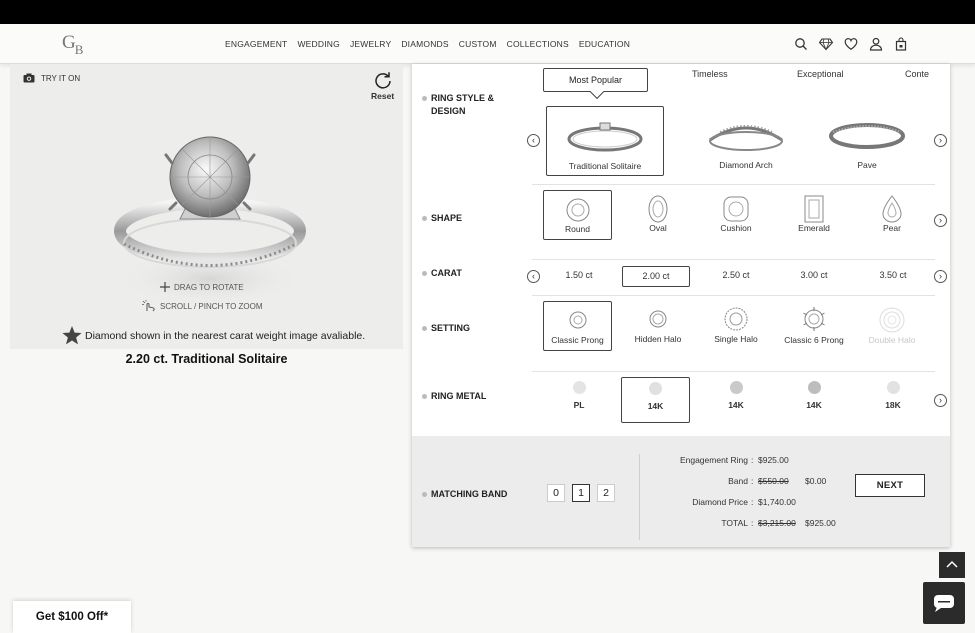 The image size is (975, 633). What do you see at coordinates (533, 276) in the screenshot?
I see `carat-prev-arrow: ‹` at bounding box center [533, 276].